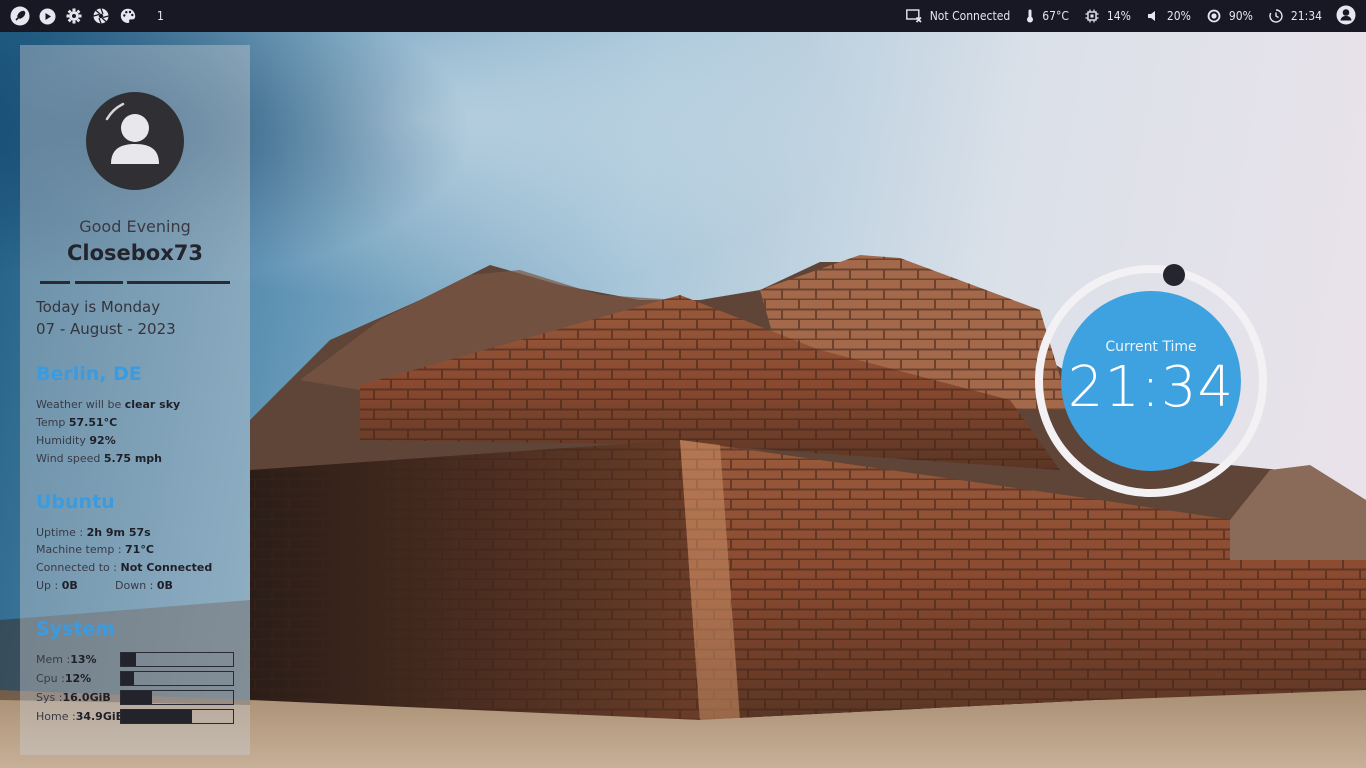 This screenshot has height=768, width=1366. I want to click on play-icon, so click(47, 16).